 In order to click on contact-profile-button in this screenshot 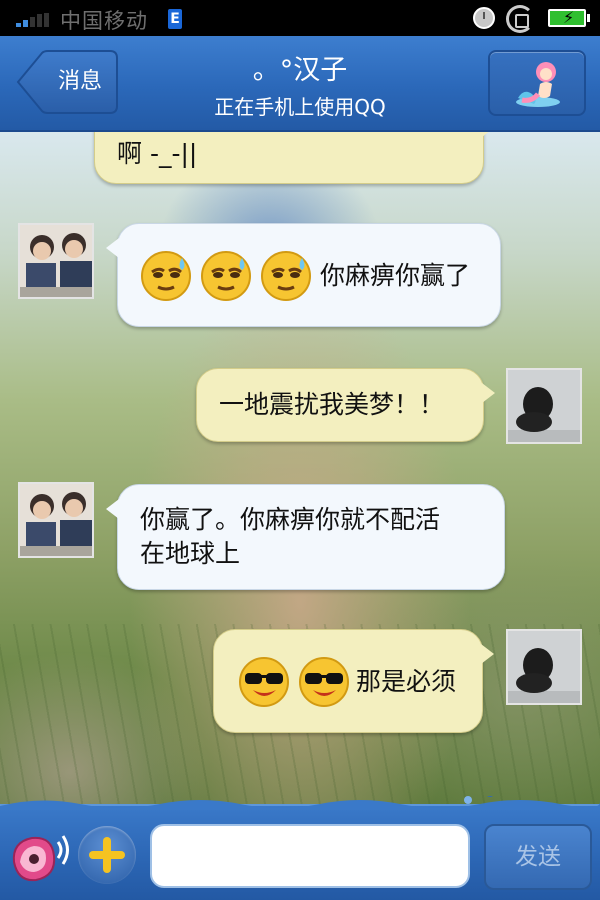, I will do `click(537, 83)`.